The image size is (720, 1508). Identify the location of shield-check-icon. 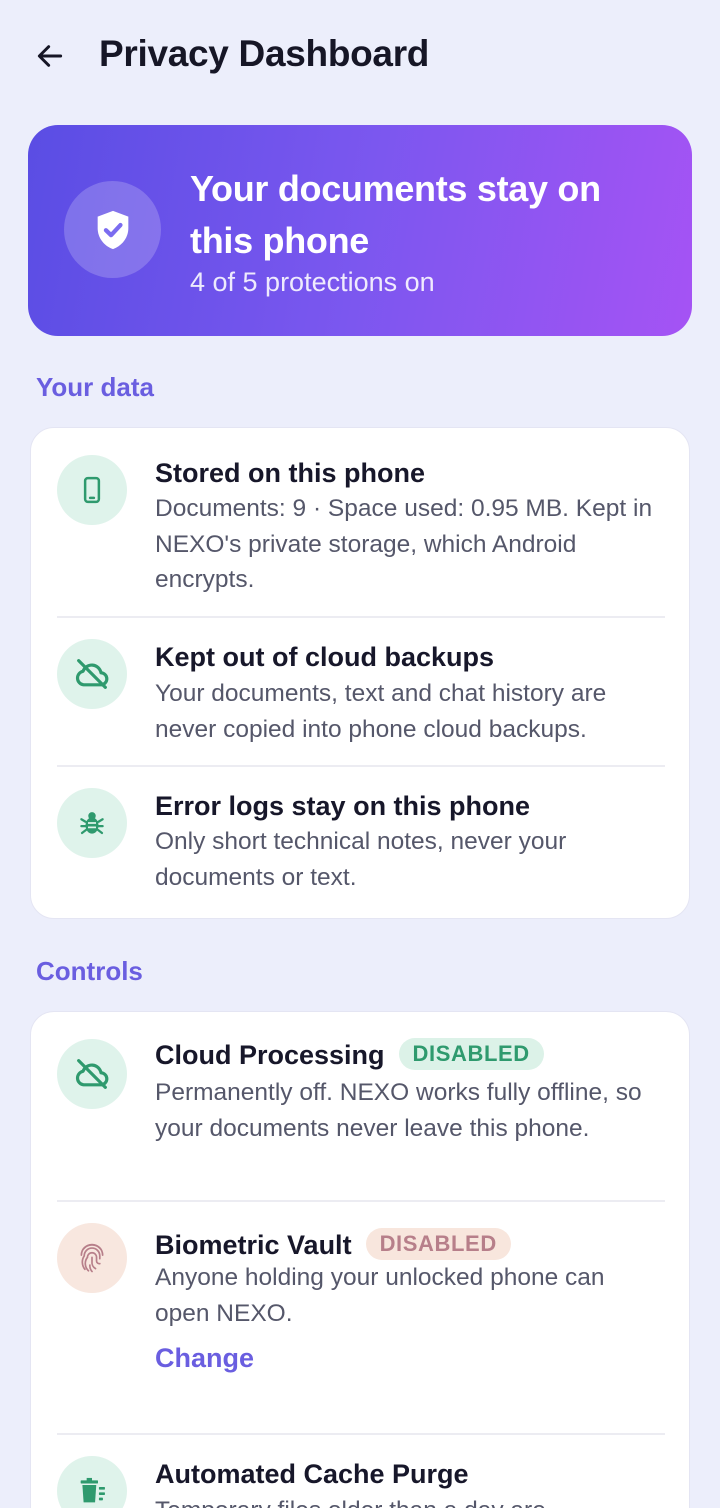
(112, 229).